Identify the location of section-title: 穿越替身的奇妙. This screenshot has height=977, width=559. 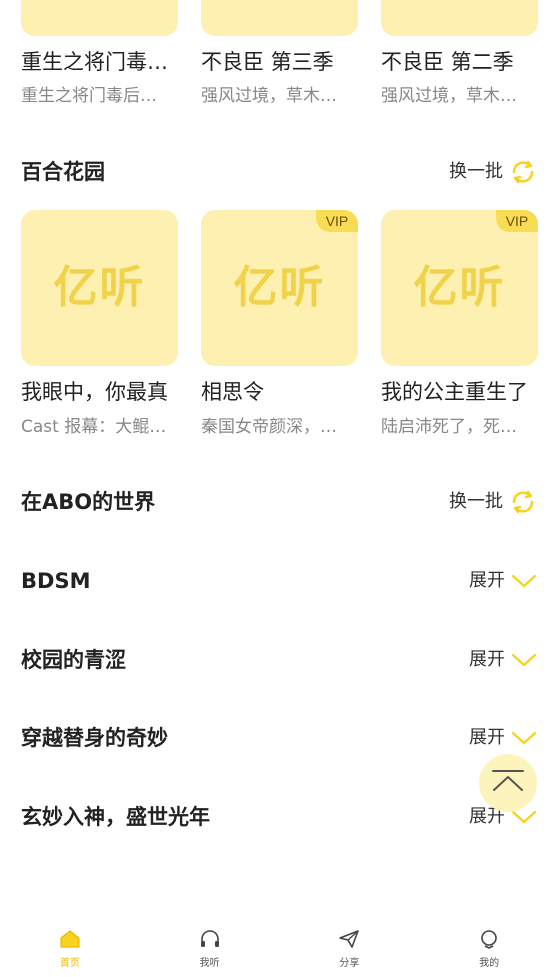
(94, 738).